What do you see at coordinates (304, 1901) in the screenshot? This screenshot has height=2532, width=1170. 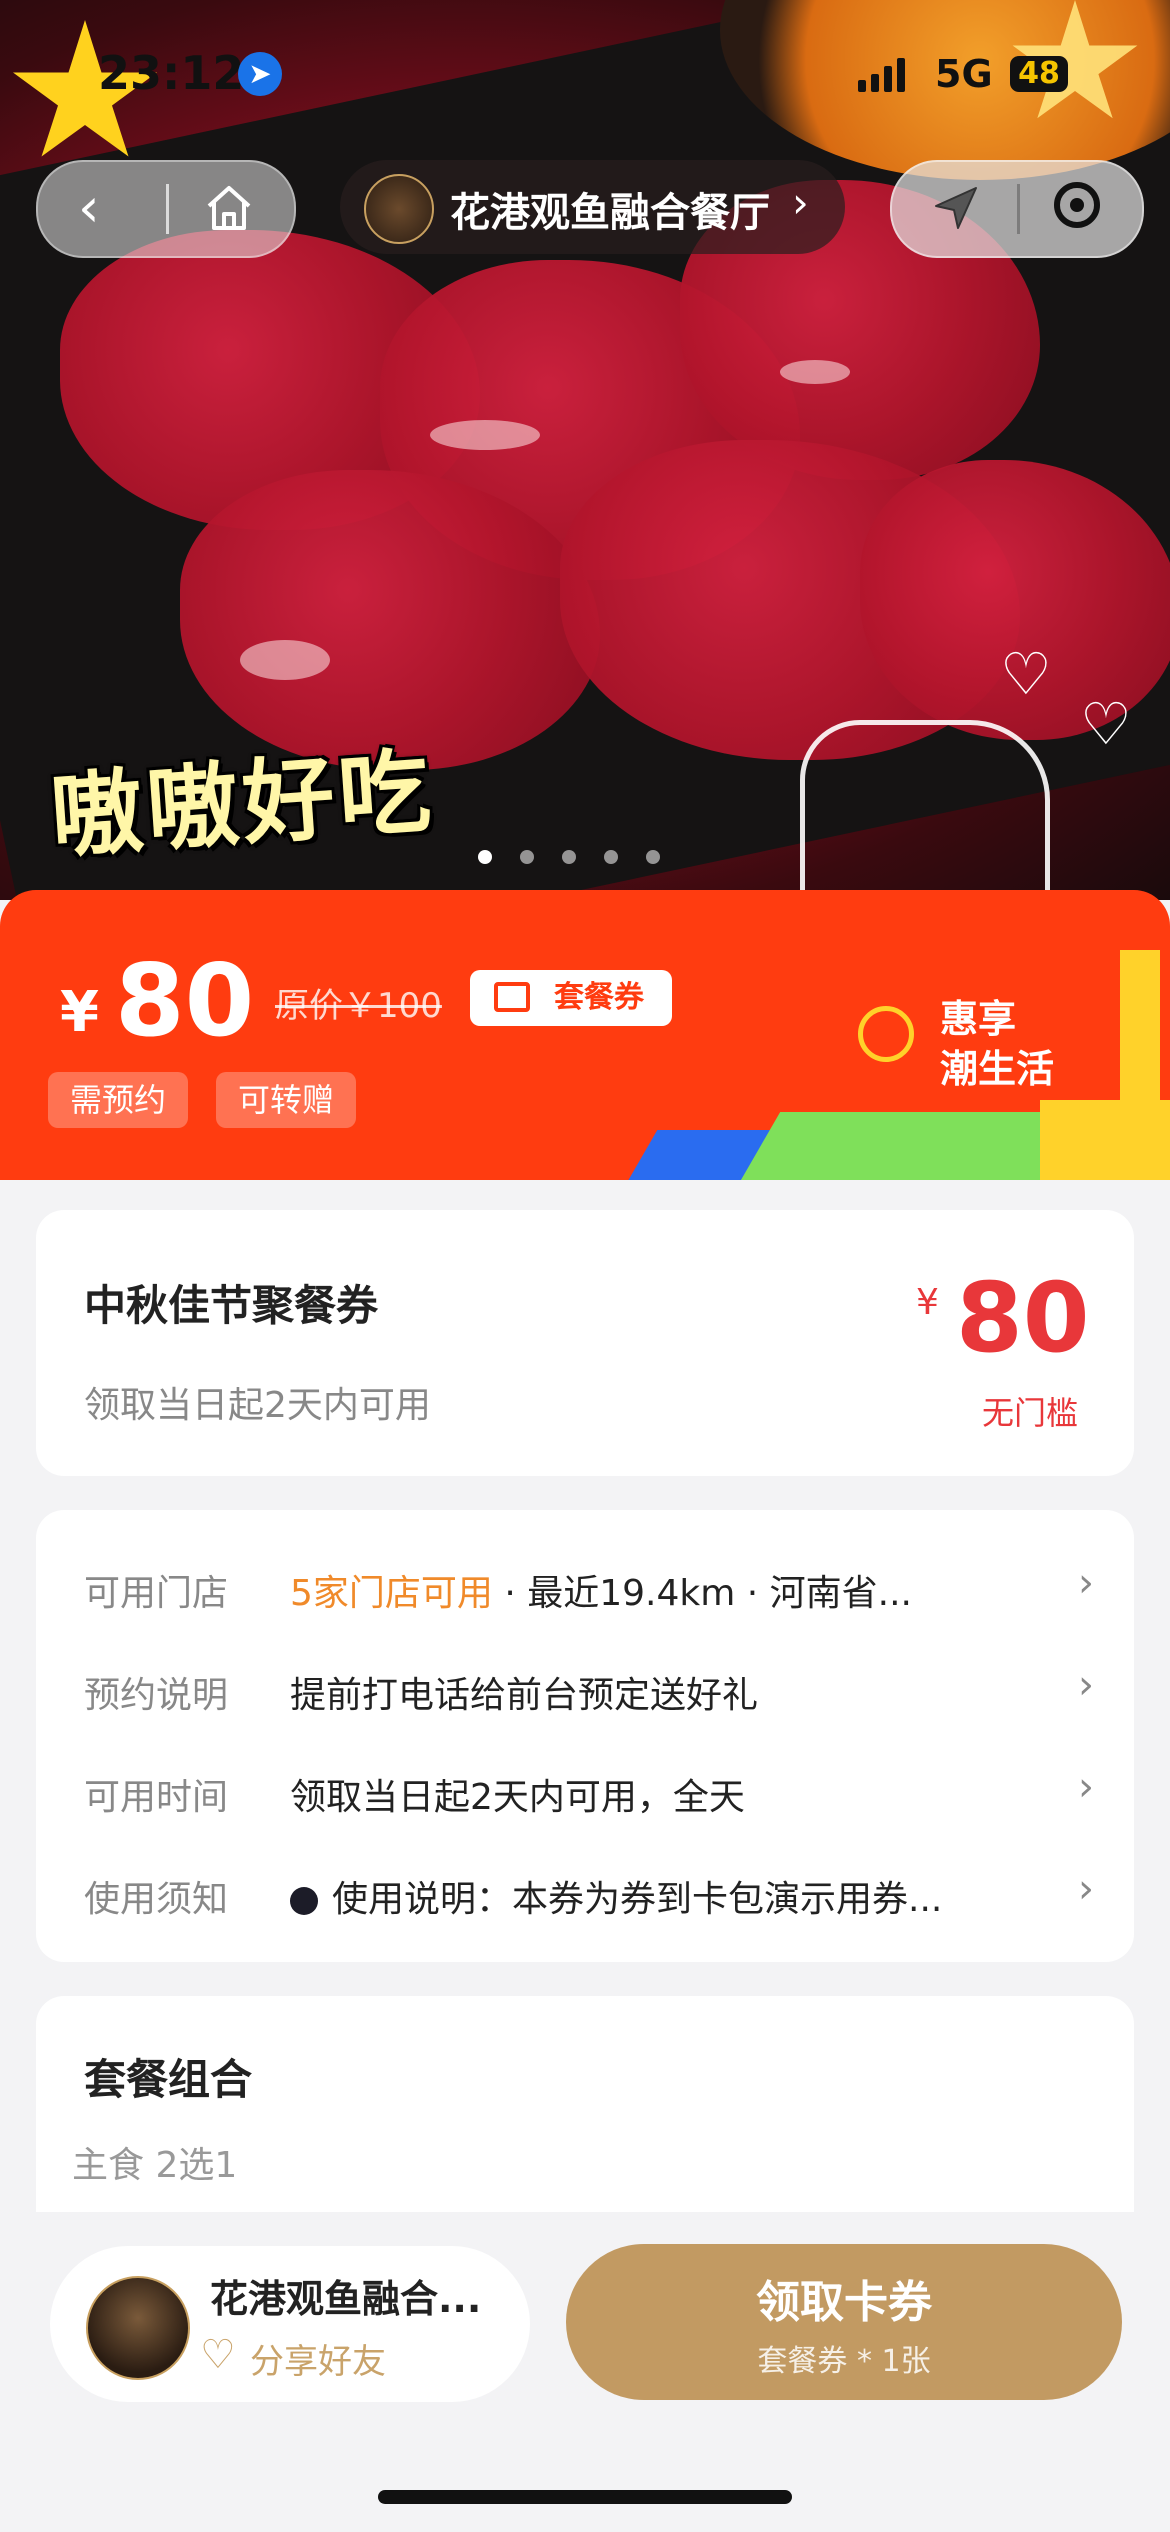 I see `bullet-icon` at bounding box center [304, 1901].